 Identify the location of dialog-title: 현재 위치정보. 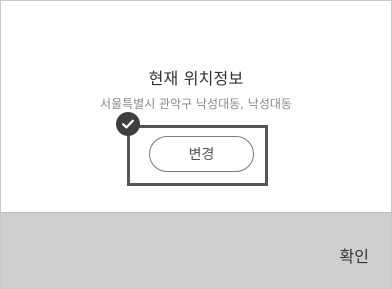
(196, 78).